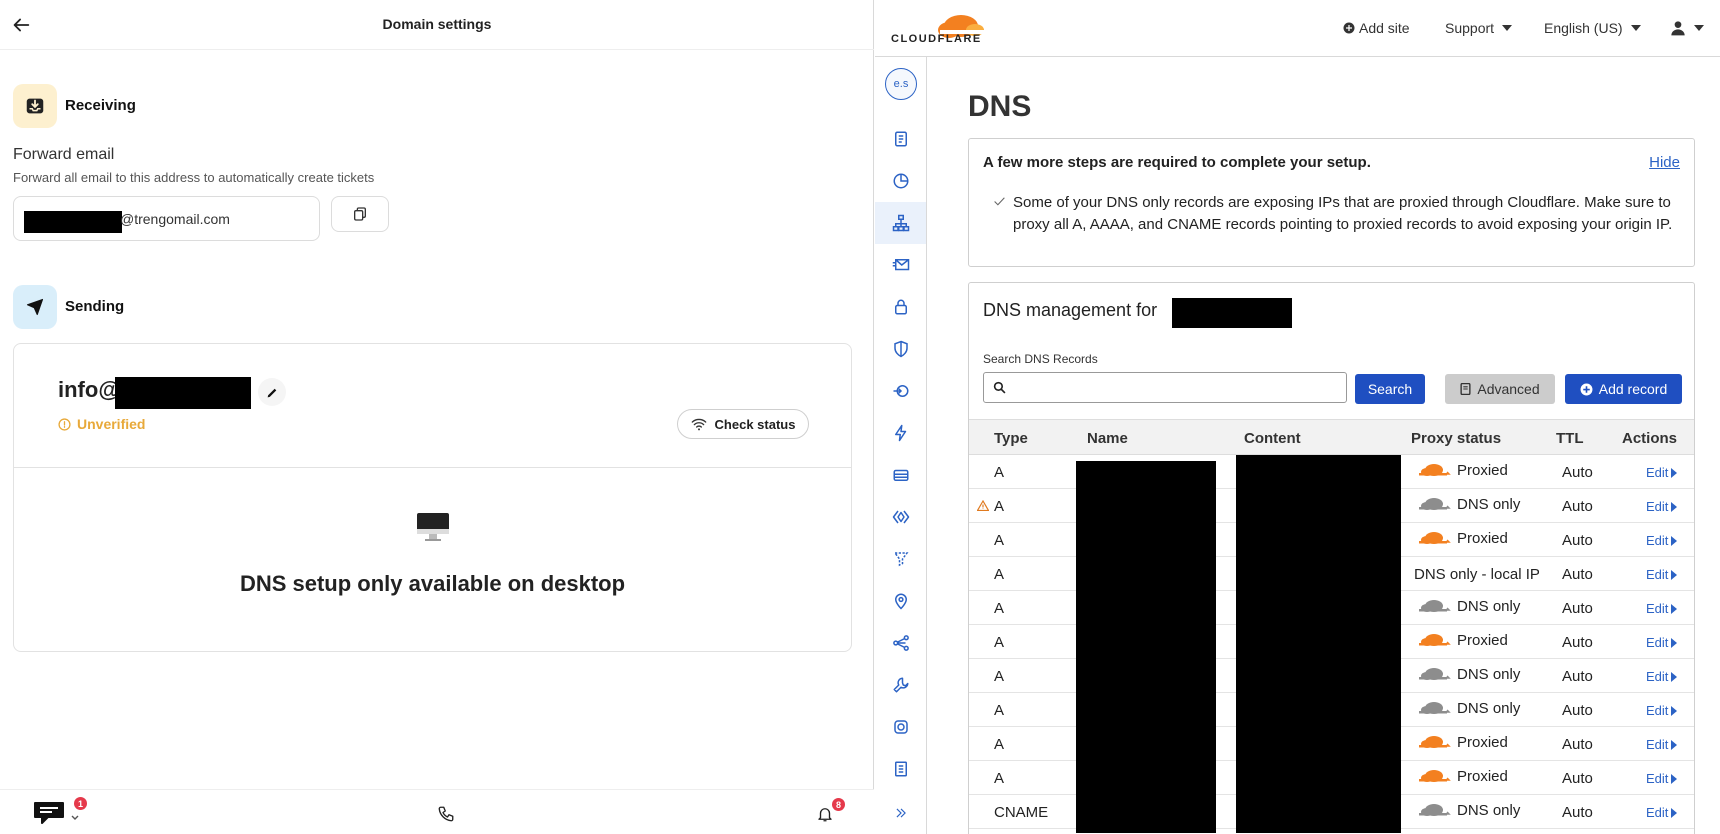  Describe the element at coordinates (1390, 389) in the screenshot. I see `search-button: Search` at that location.